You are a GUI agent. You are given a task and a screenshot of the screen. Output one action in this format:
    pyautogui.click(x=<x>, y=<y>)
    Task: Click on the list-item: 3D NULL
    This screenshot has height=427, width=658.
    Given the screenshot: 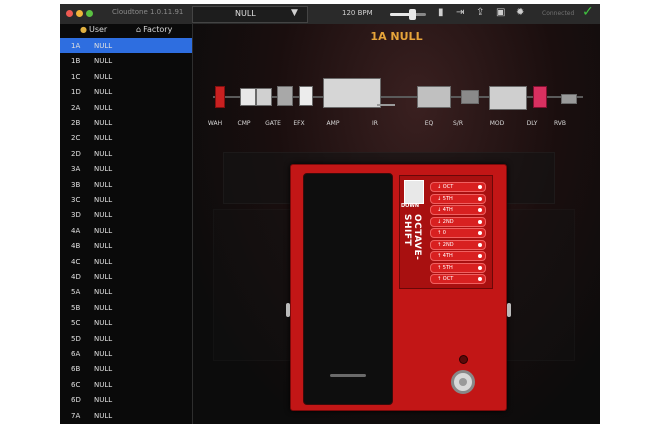 What is the action you would take?
    pyautogui.click(x=126, y=214)
    